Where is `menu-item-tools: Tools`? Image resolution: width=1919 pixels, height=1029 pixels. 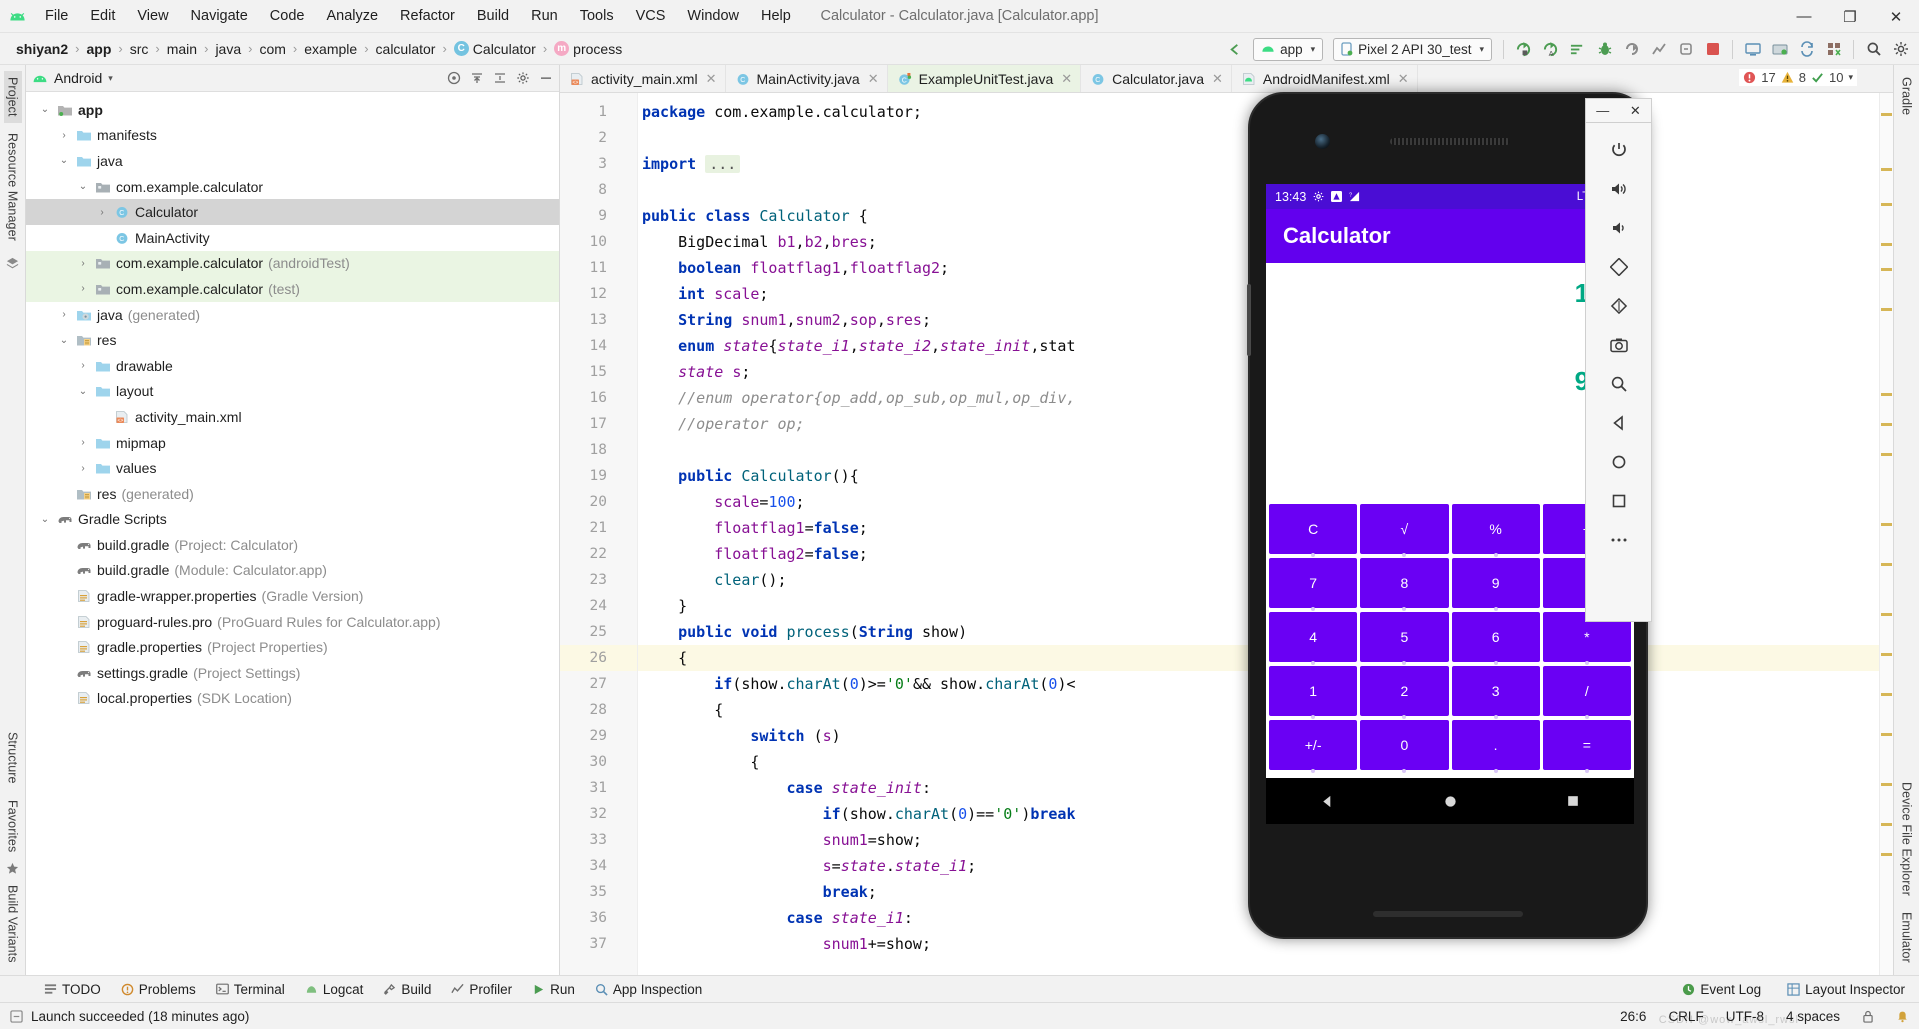 menu-item-tools: Tools is located at coordinates (597, 16).